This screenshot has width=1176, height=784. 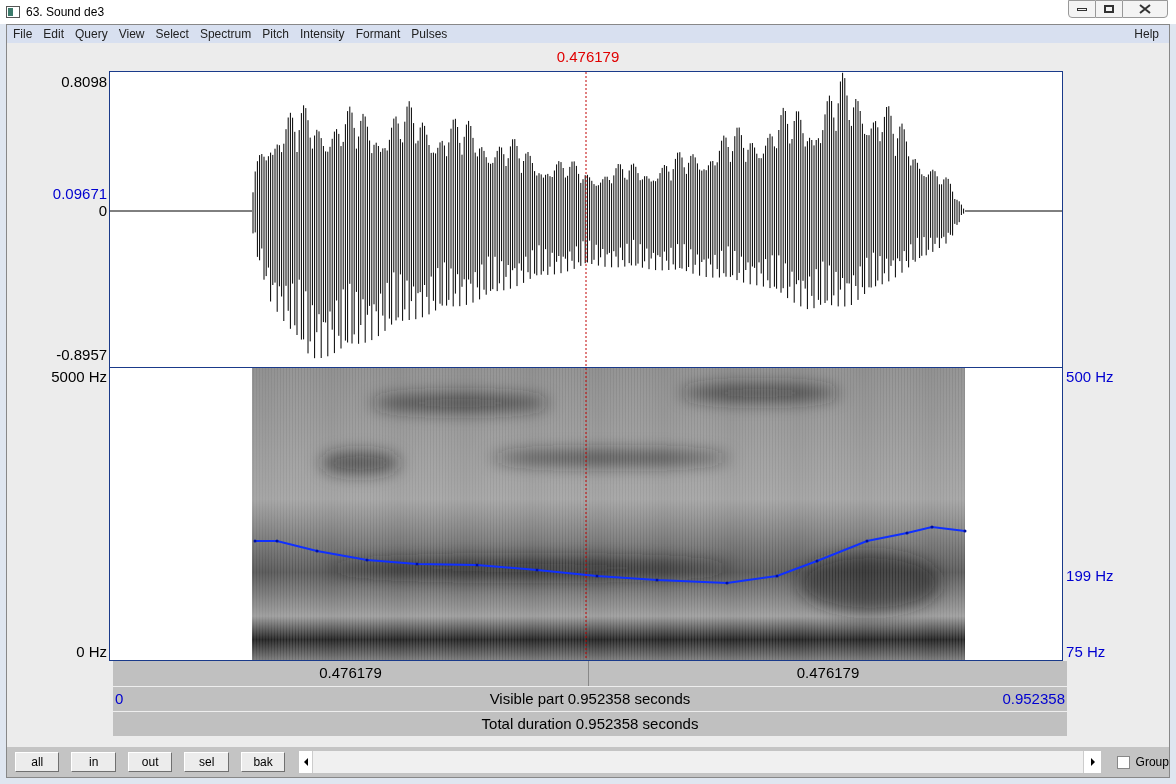 I want to click on menu-item: Pitch, so click(x=275, y=34).